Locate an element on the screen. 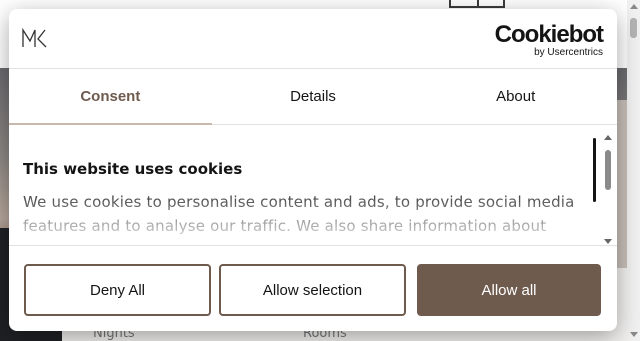  content-scroll-rail is located at coordinates (594, 170).